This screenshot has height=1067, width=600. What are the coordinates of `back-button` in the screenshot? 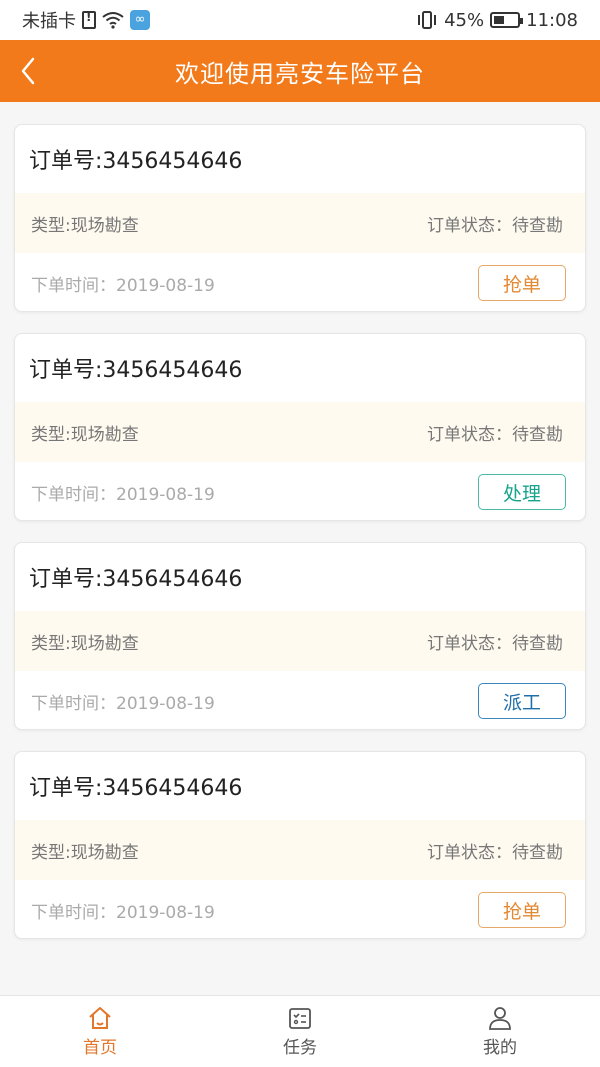 It's located at (28, 71).